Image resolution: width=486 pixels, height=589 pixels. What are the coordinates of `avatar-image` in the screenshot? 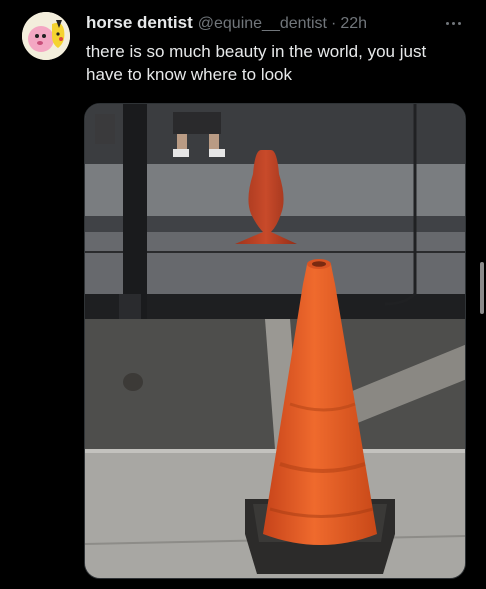 It's located at (46, 36).